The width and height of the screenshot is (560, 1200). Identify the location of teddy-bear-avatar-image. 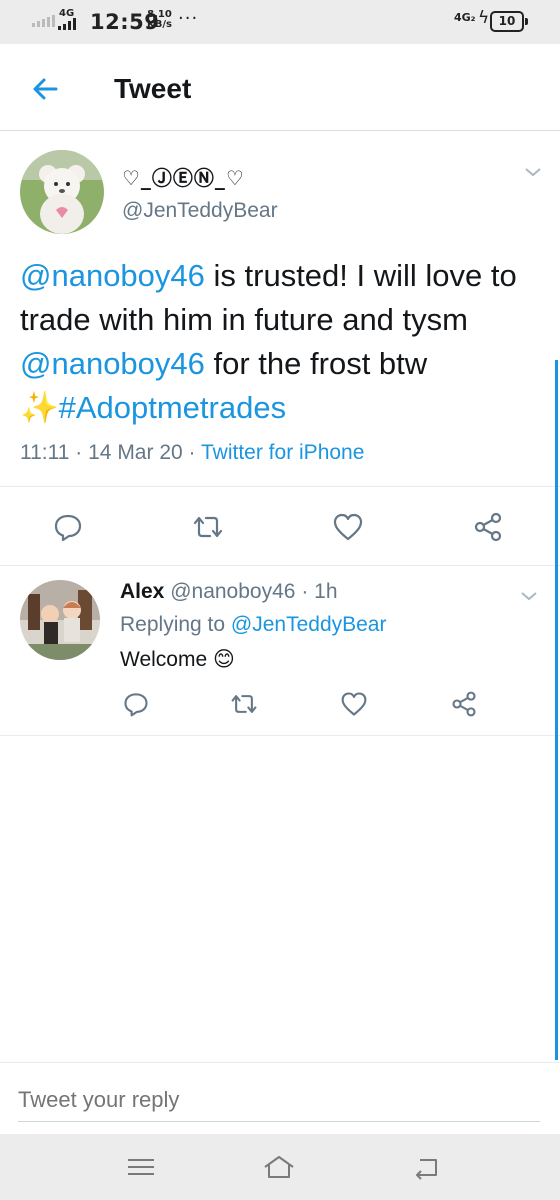
(62, 192).